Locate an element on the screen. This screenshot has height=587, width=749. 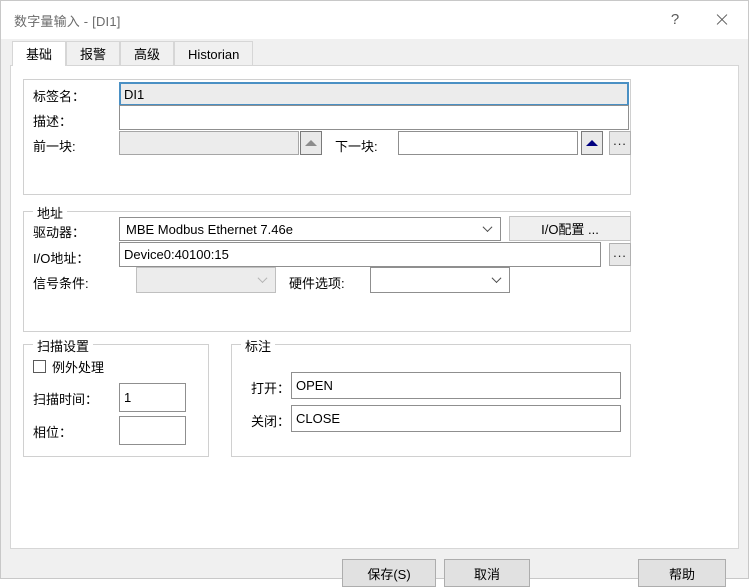
tag-name-input: DI1 is located at coordinates (374, 94).